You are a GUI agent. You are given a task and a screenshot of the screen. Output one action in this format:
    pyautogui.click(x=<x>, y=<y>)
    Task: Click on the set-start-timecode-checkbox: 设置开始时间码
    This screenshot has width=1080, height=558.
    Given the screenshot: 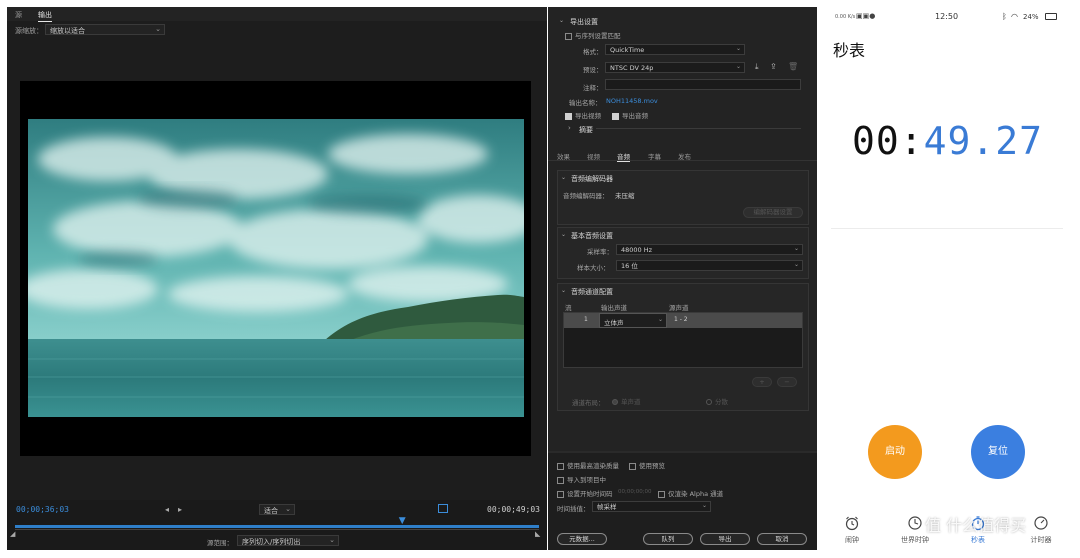 What is the action you would take?
    pyautogui.click(x=585, y=493)
    